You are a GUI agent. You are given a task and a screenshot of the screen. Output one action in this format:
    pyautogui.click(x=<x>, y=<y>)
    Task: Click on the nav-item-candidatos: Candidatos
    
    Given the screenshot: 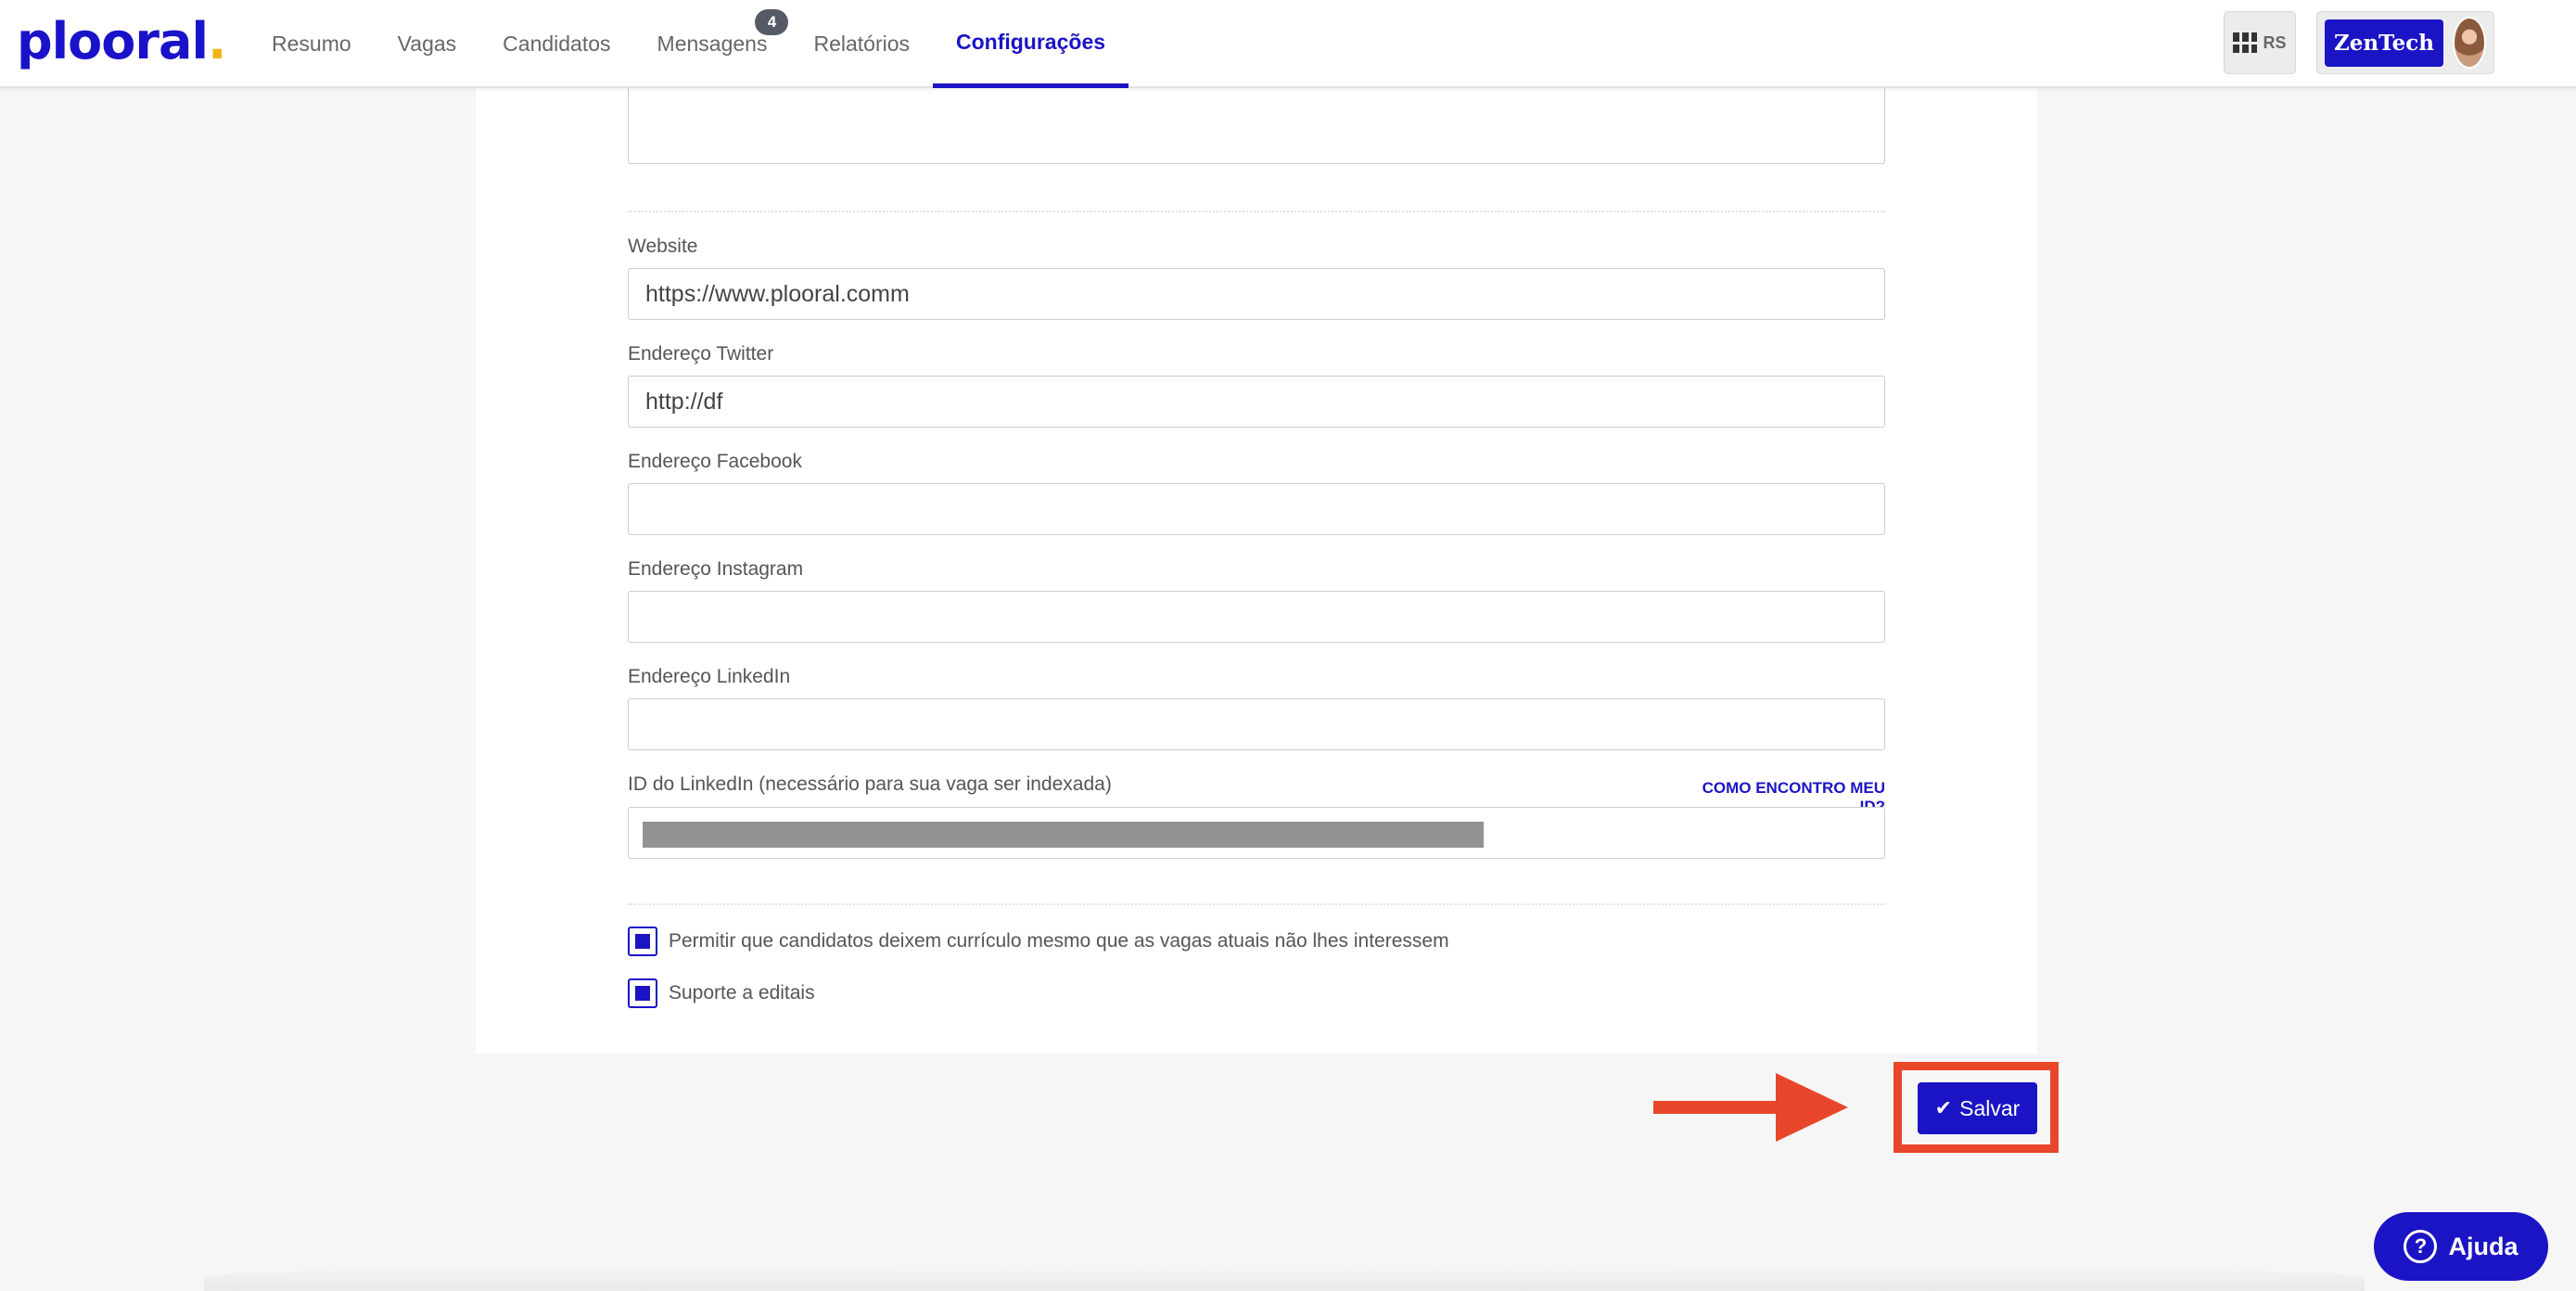 What is the action you would take?
    pyautogui.click(x=556, y=44)
    